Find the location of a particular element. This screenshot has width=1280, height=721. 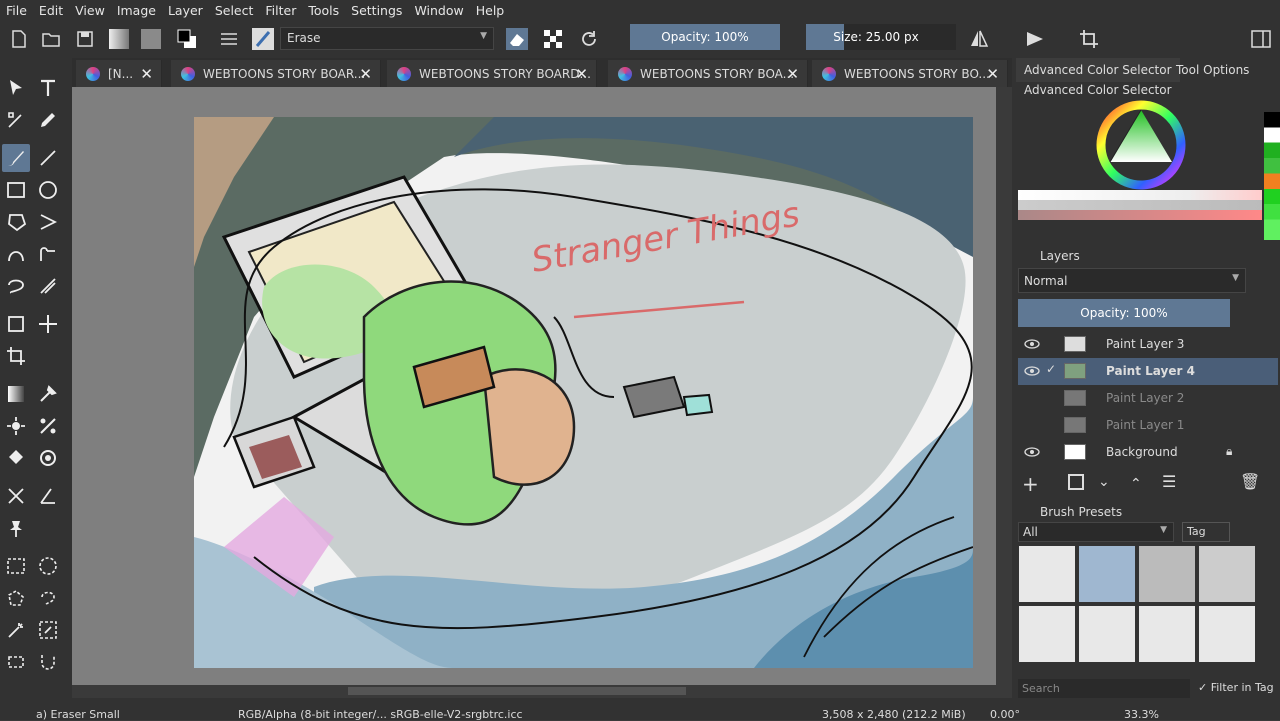

docker-toggle-icon is located at coordinates (1261, 39).